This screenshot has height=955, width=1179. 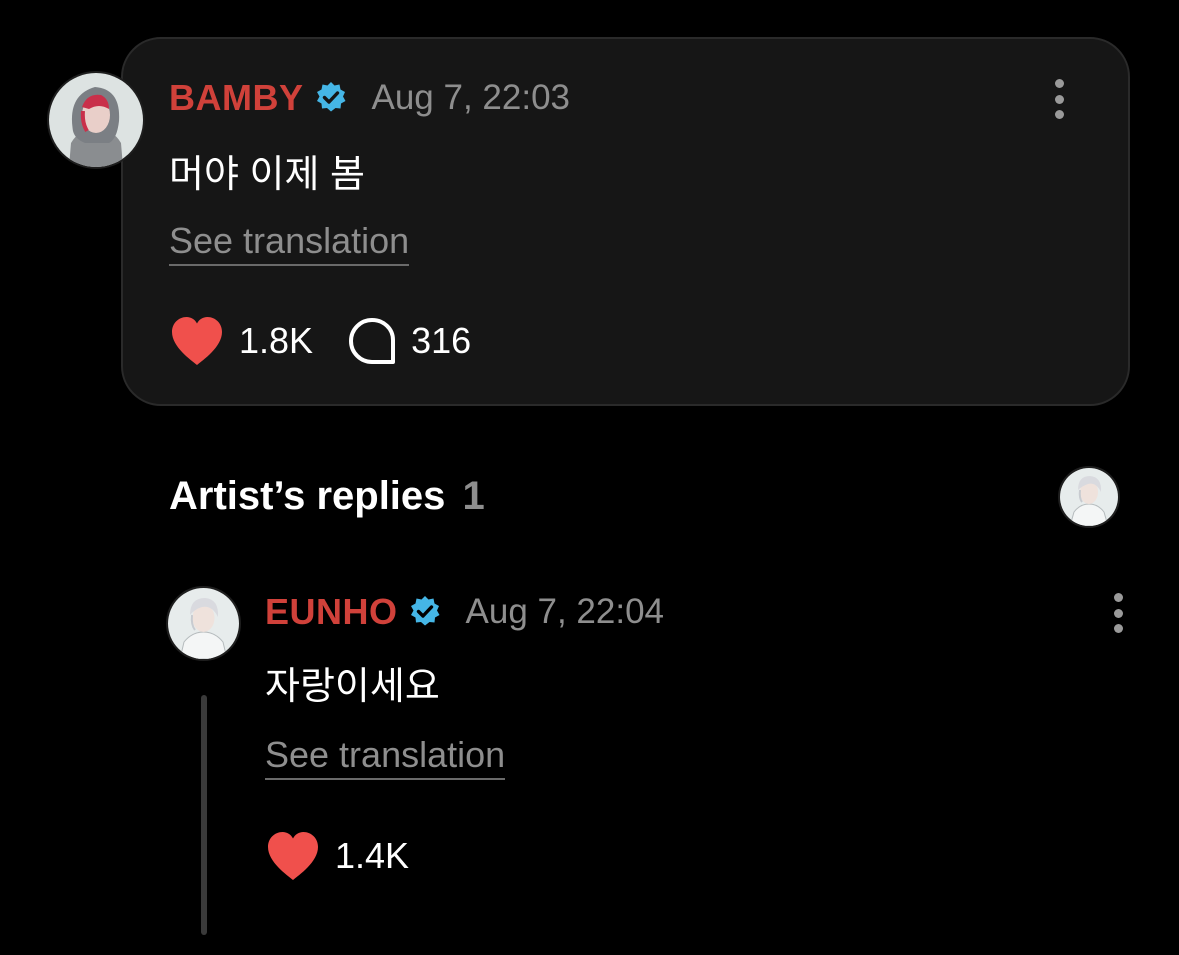 I want to click on post-text: 머야 이제 봄, so click(x=267, y=175).